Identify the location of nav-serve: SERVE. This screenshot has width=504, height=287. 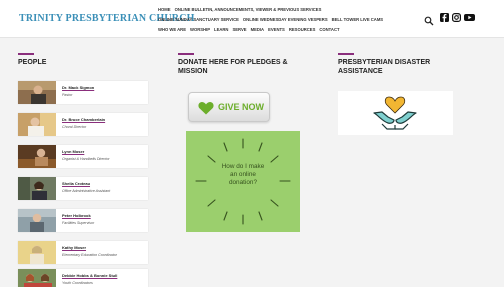
(239, 29).